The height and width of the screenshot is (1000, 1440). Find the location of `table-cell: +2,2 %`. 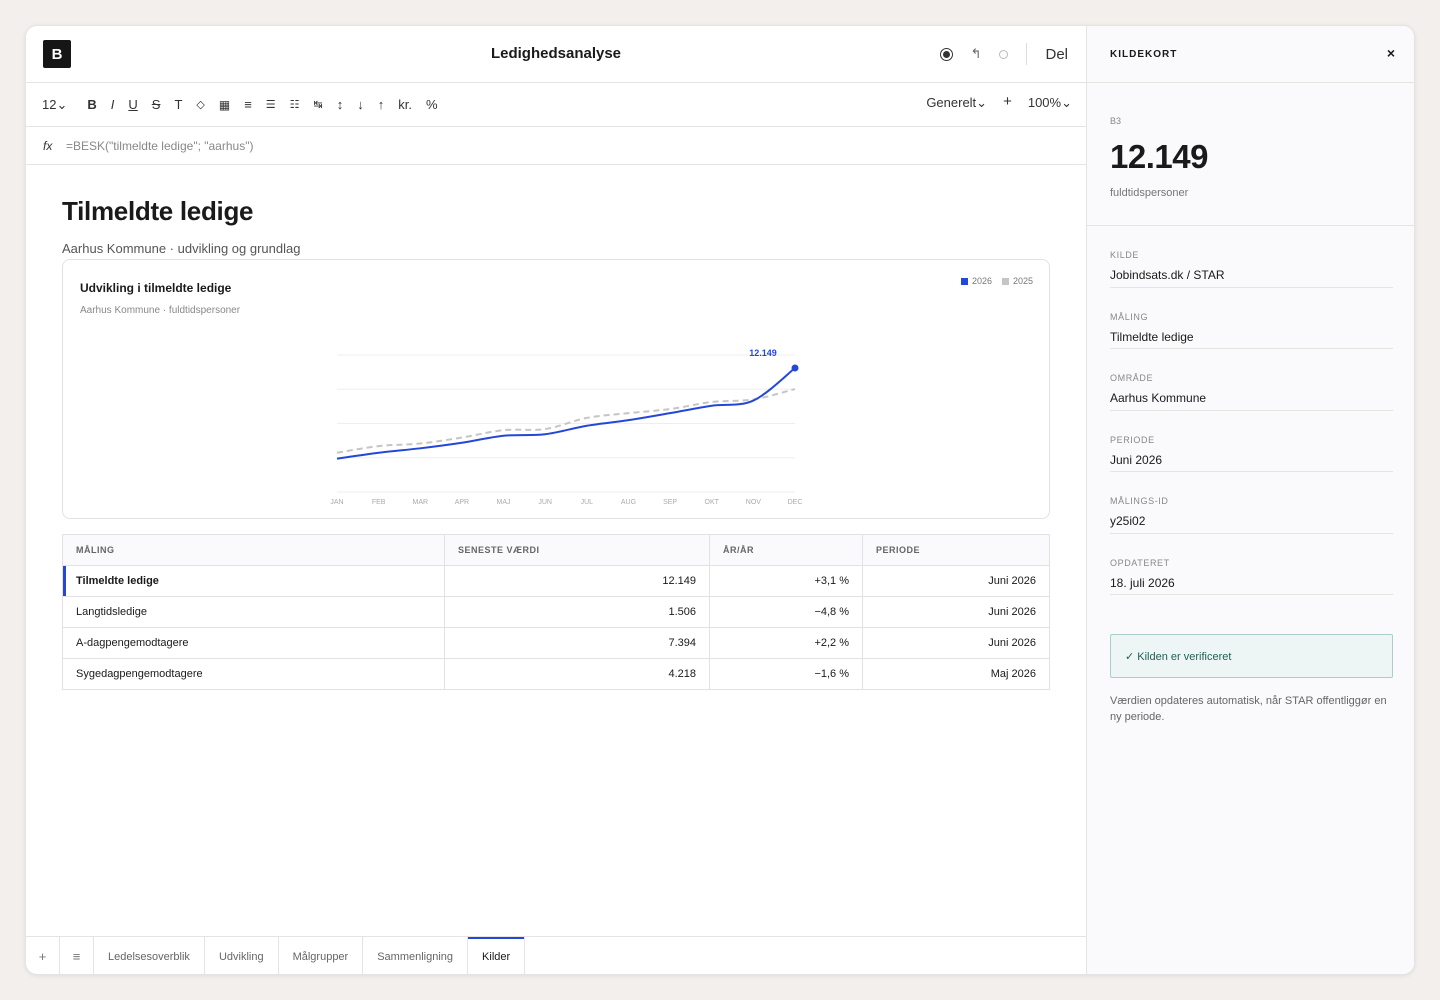

table-cell: +2,2 % is located at coordinates (786, 643).